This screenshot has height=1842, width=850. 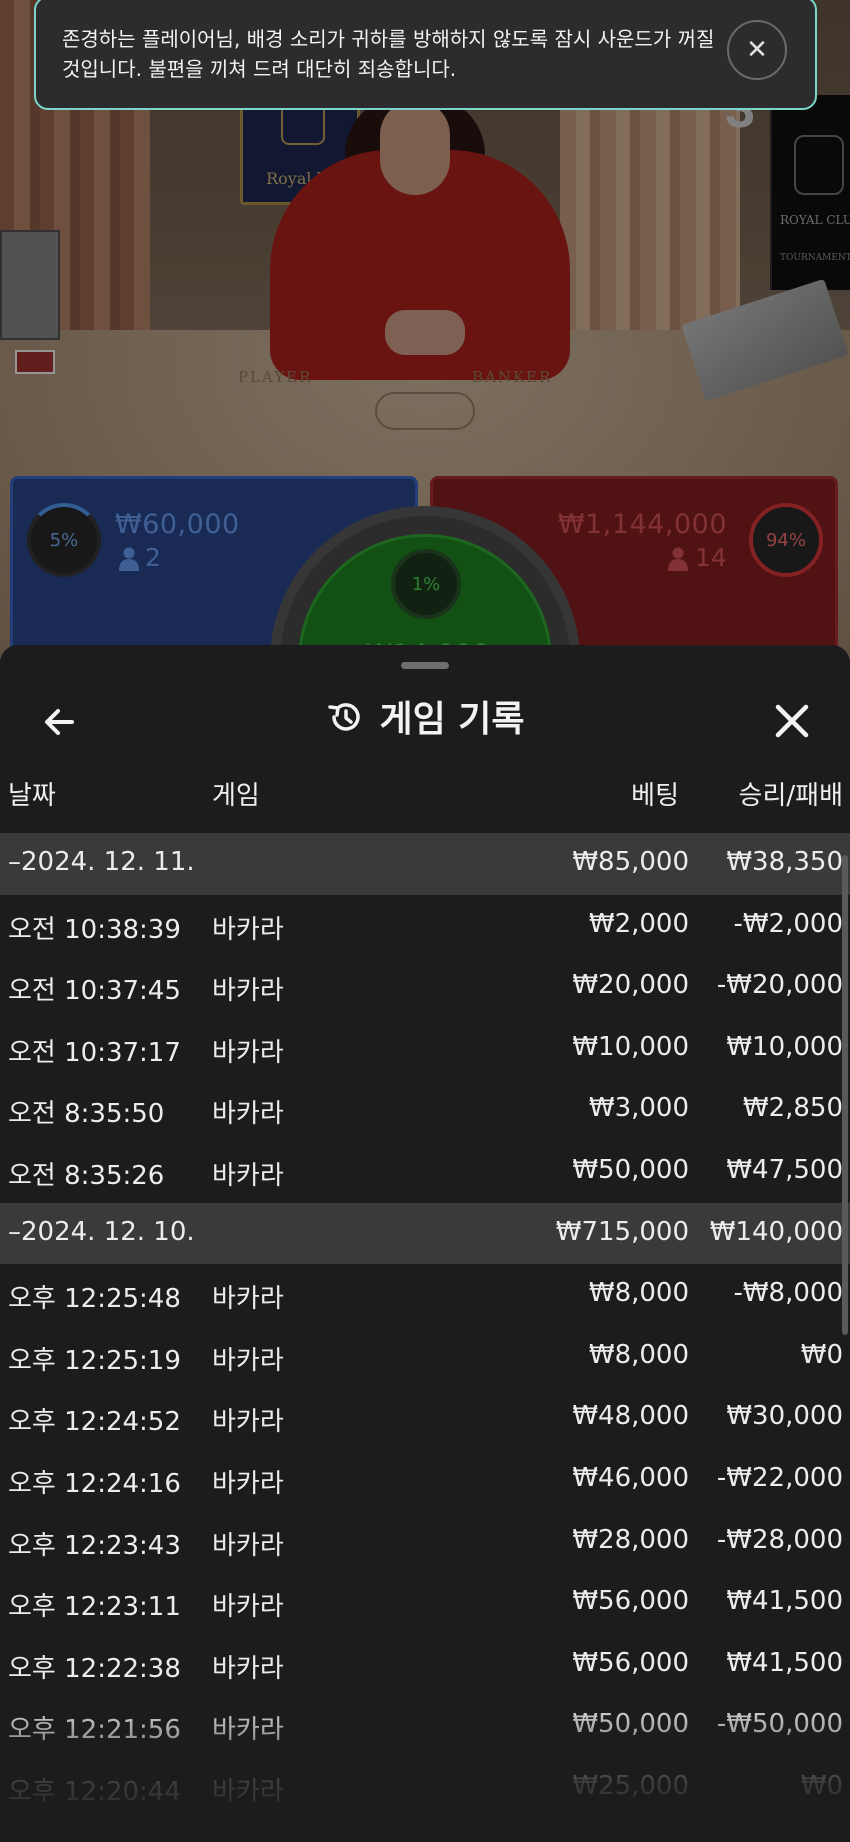 What do you see at coordinates (425, 987) in the screenshot?
I see `table-row: 오전 10:37:45 바카라 ₩20,000 -₩20,000` at bounding box center [425, 987].